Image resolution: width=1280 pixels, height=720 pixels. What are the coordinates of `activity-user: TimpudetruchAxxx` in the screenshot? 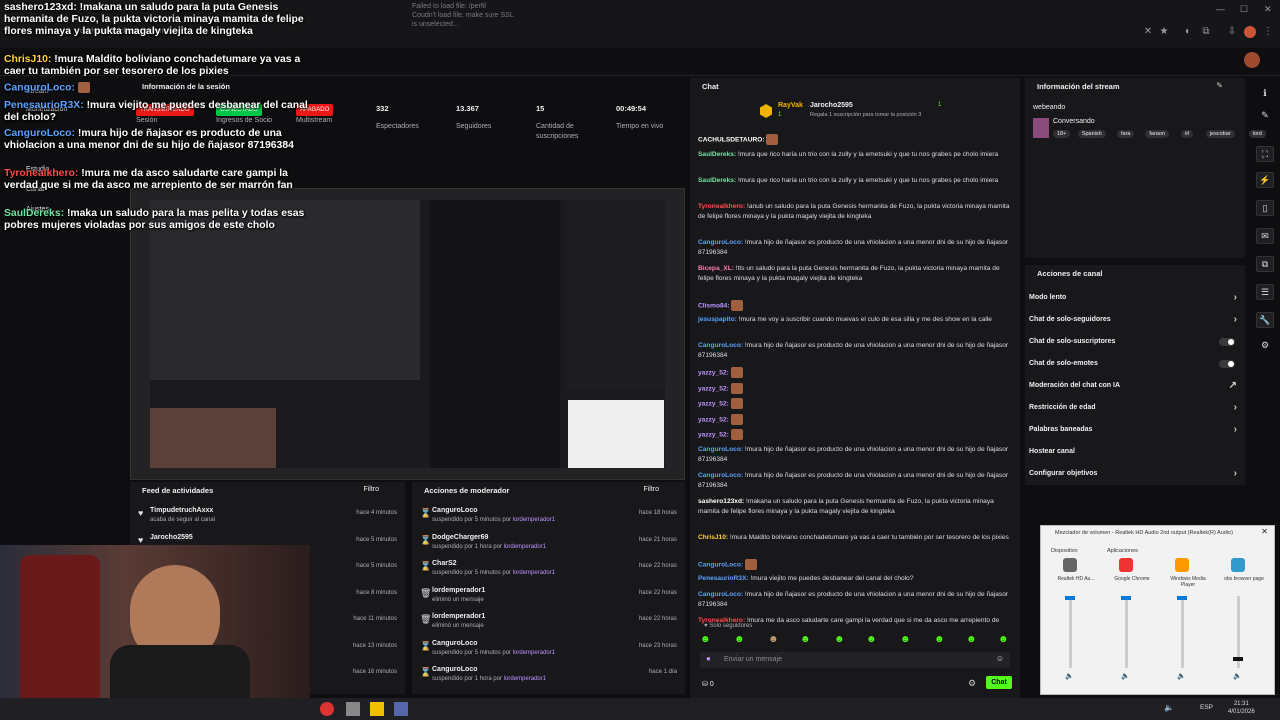 It's located at (181, 510).